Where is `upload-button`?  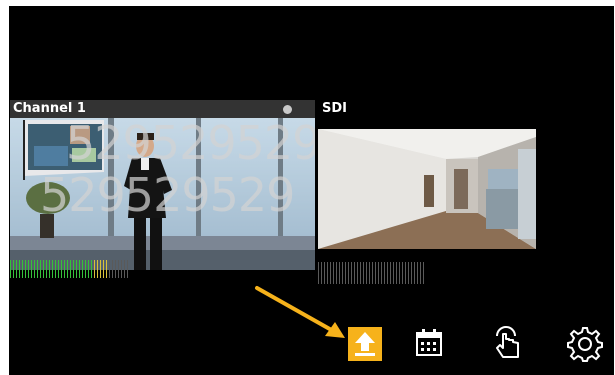
upload-button is located at coordinates (365, 344).